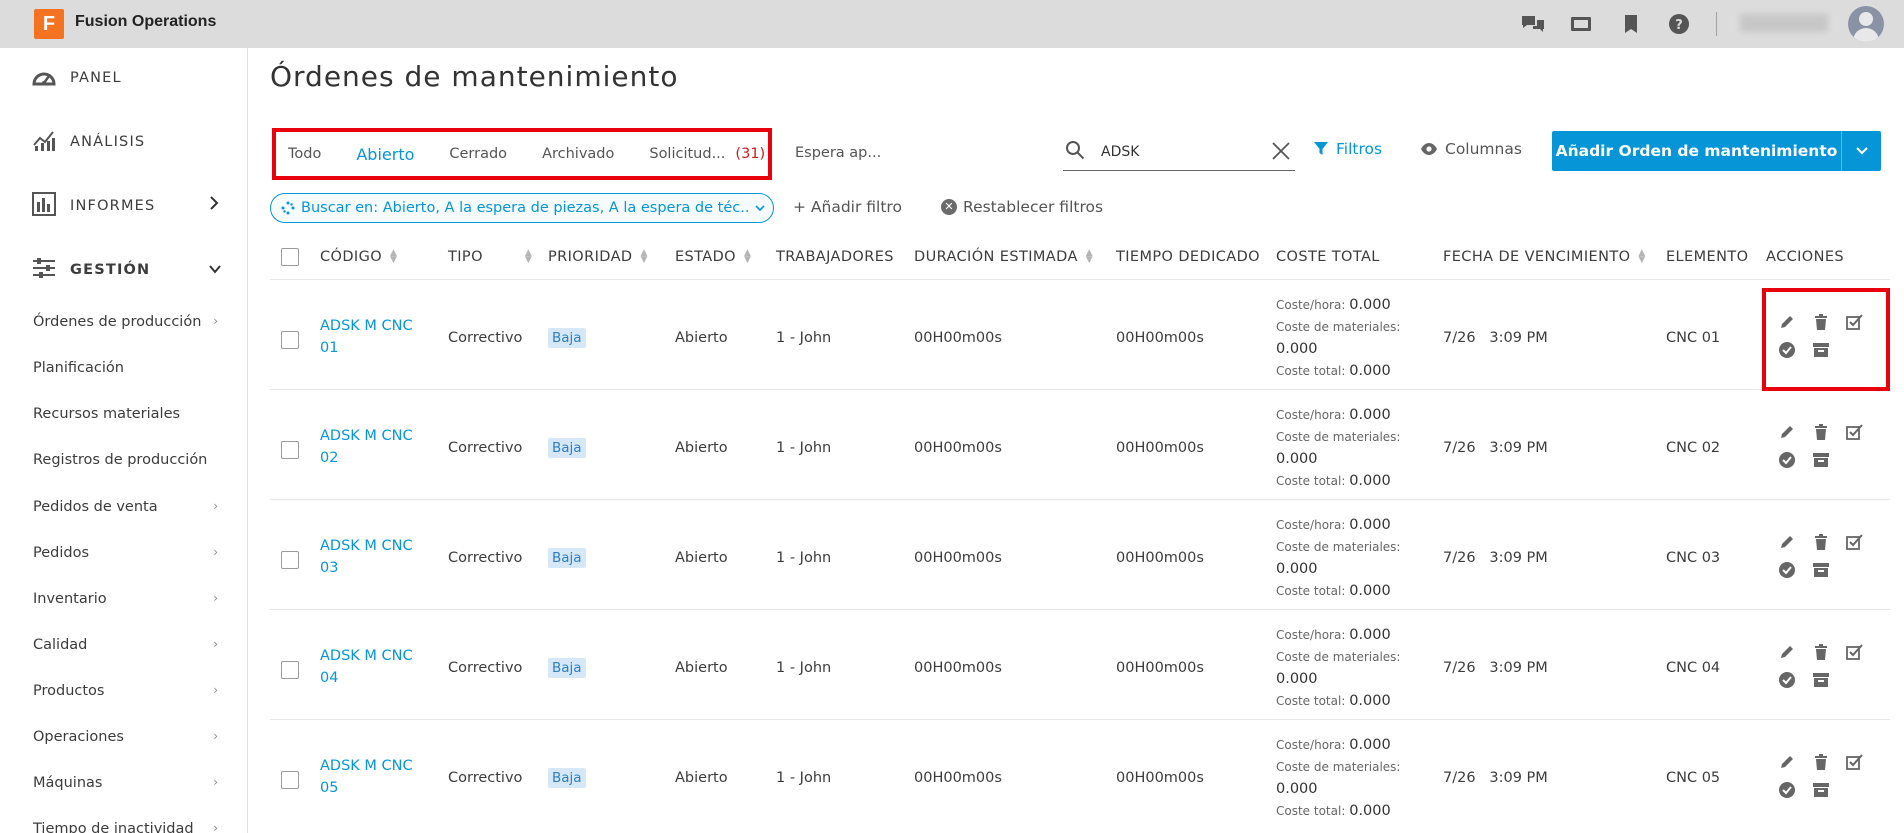  Describe the element at coordinates (1181, 151) in the screenshot. I see `search-input` at that location.